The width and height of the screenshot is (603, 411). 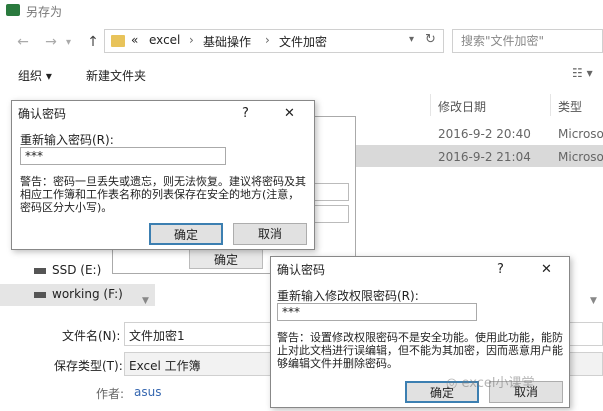 I want to click on wechat-icon: ◎, so click(x=452, y=383).